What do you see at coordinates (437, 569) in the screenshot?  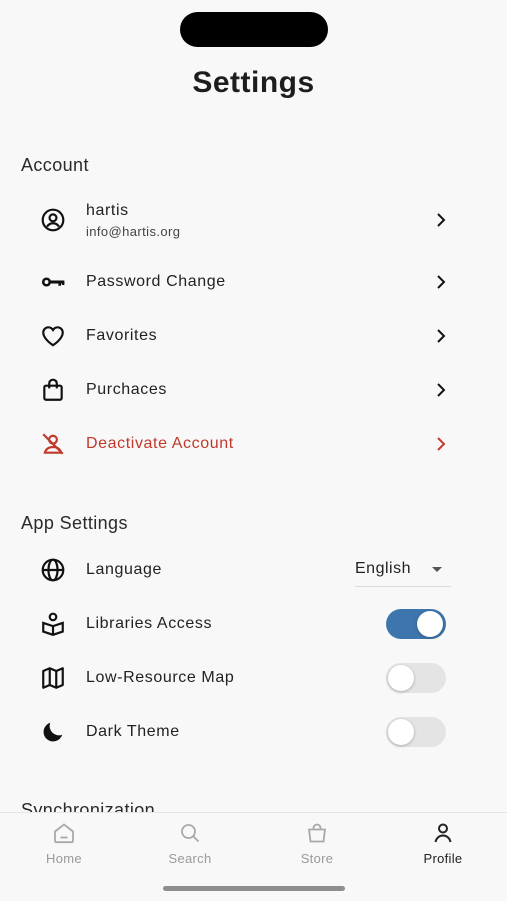 I see `dropdown-caret-icon` at bounding box center [437, 569].